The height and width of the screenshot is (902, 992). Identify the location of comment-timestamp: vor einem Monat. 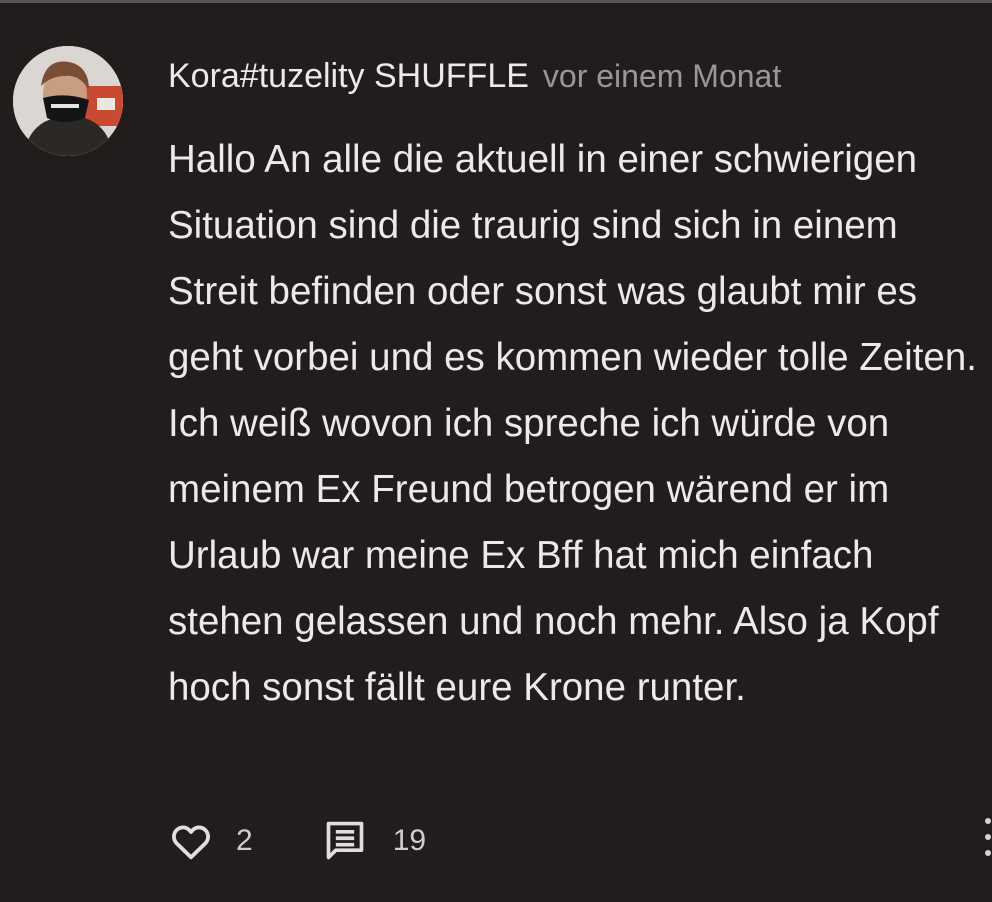
(662, 76).